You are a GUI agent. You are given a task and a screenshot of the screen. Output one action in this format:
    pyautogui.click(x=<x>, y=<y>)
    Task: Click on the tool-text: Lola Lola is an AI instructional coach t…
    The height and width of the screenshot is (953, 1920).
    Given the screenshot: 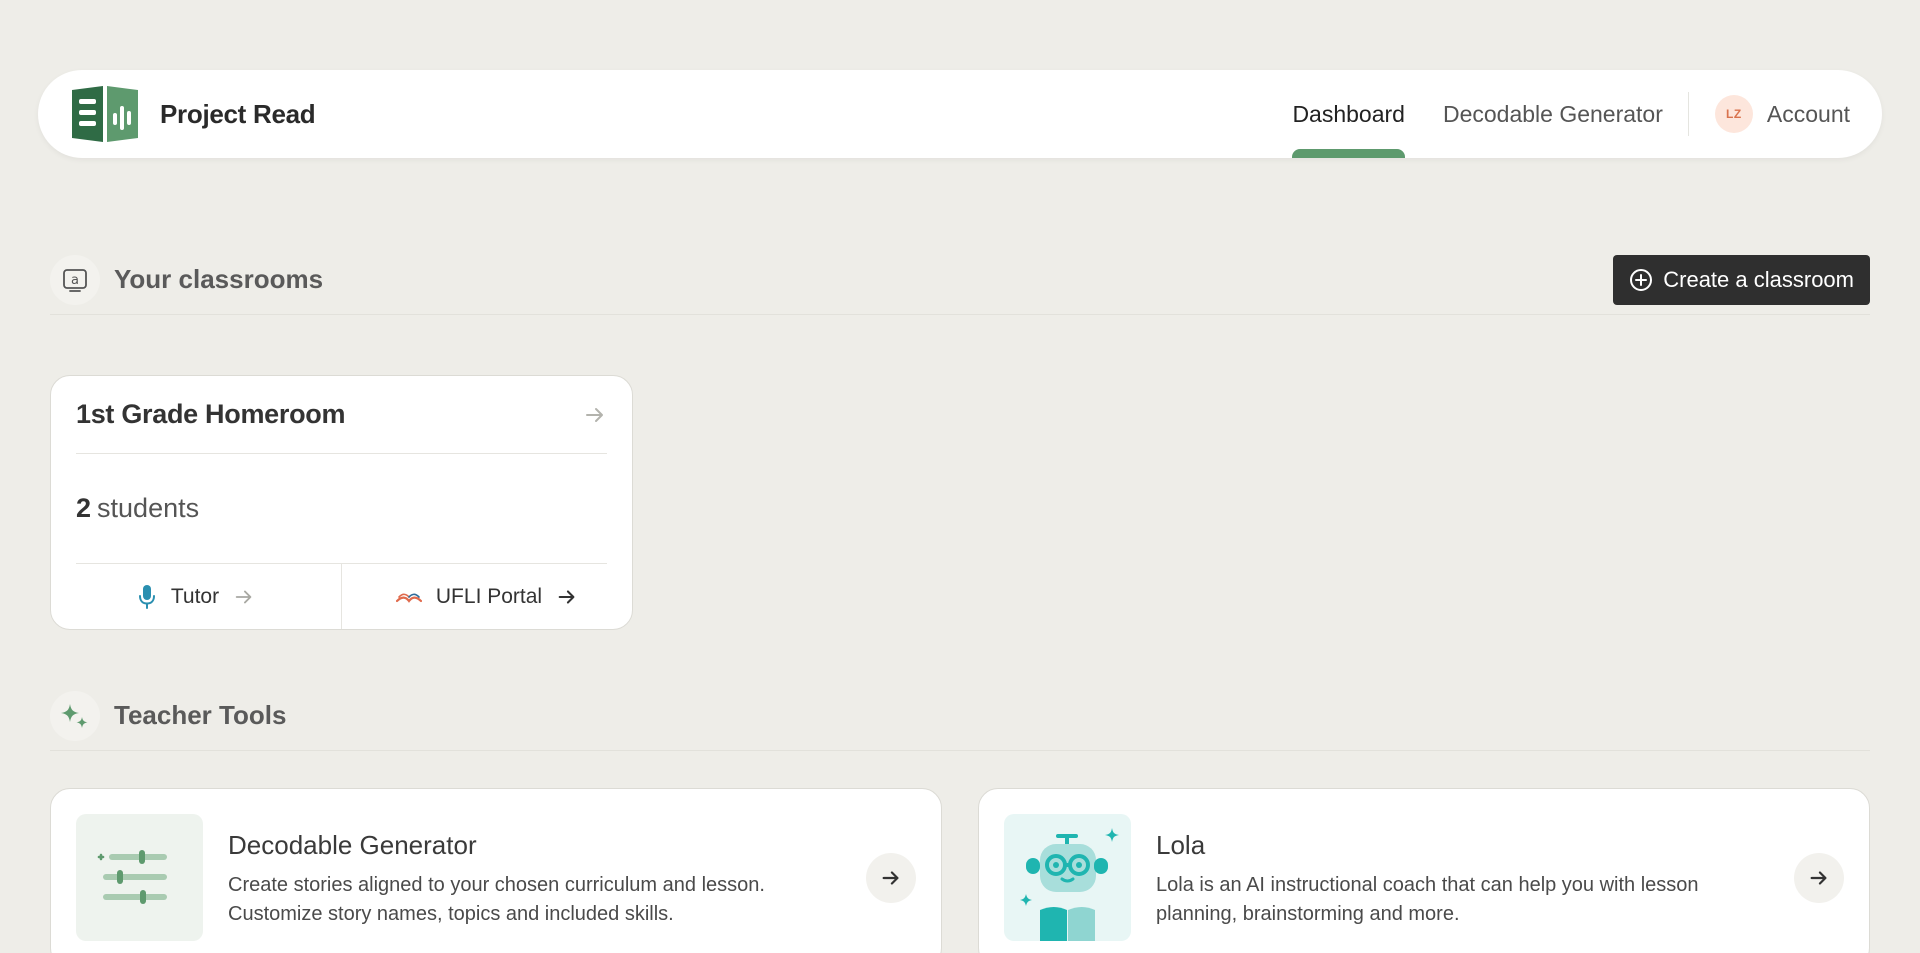 What is the action you would take?
    pyautogui.click(x=1436, y=871)
    